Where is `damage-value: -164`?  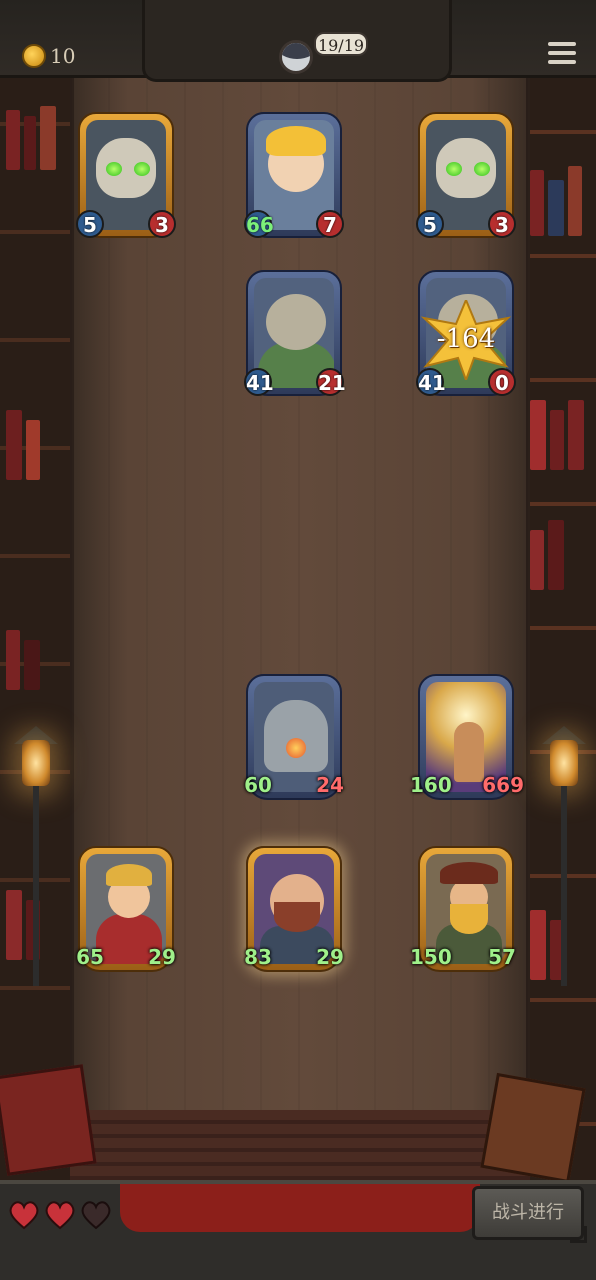 damage-value: -164 is located at coordinates (466, 339).